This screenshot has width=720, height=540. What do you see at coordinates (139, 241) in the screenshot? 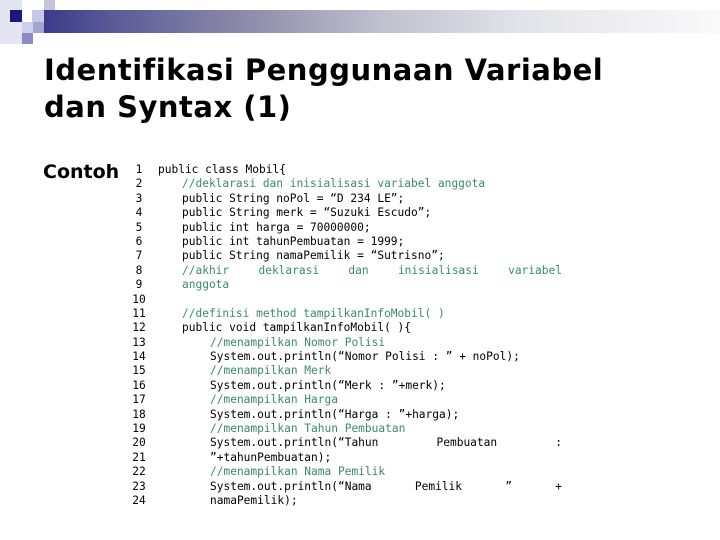
I see `line-number: 6` at bounding box center [139, 241].